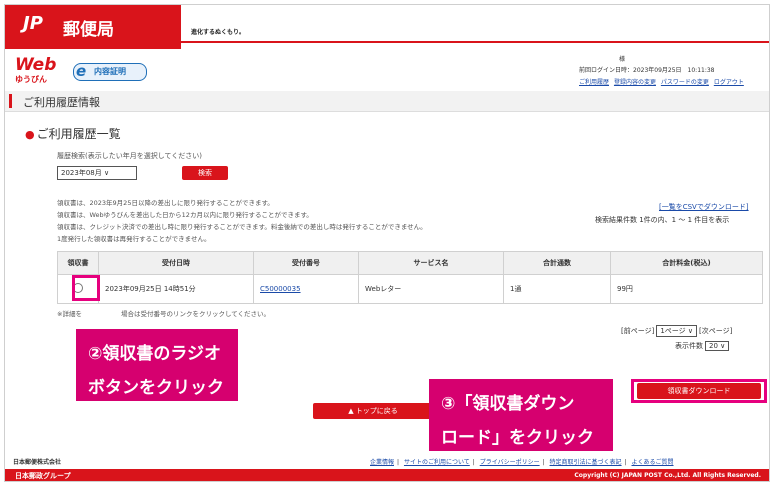 This screenshot has height=487, width=776. I want to click on step2-callout: ②領収書のラジオ ボタンをクリック, so click(157, 365).